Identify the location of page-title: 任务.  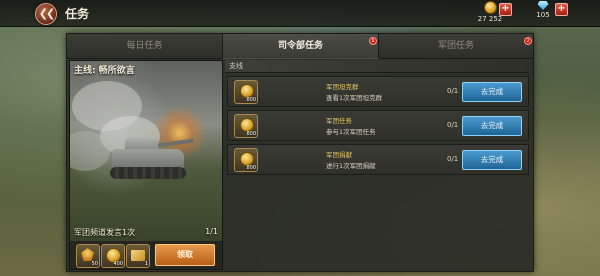
(77, 14).